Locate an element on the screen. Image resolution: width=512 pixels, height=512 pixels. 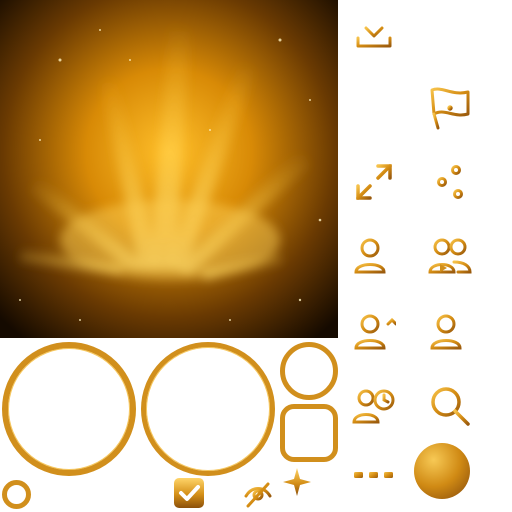
user-remove-icon is located at coordinates (374, 256).